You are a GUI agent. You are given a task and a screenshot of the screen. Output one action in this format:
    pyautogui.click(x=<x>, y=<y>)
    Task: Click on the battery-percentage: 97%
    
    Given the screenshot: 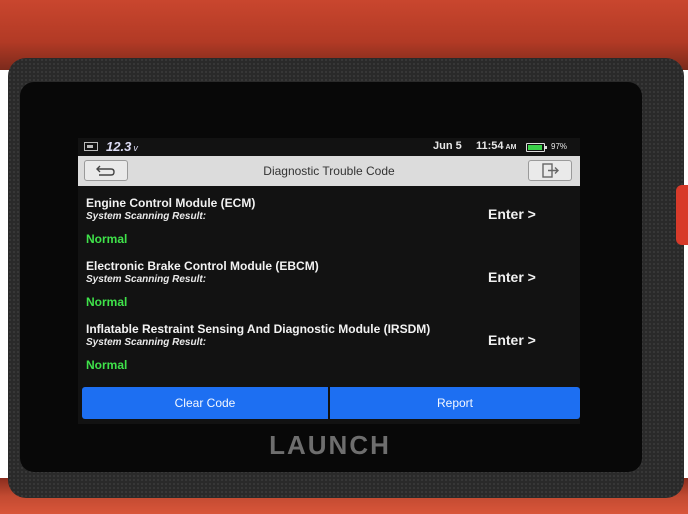 What is the action you would take?
    pyautogui.click(x=559, y=146)
    